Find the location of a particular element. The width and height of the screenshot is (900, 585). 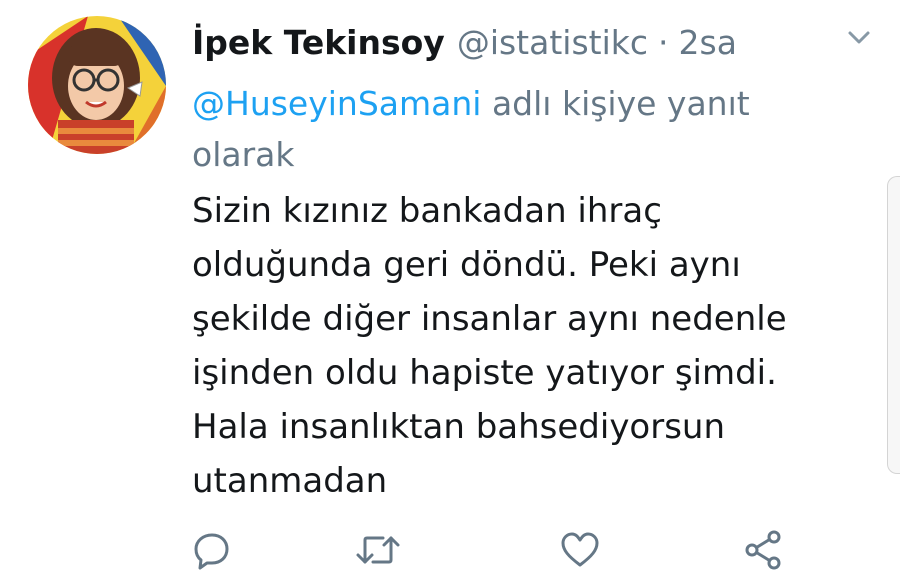

share-button is located at coordinates (763, 550).